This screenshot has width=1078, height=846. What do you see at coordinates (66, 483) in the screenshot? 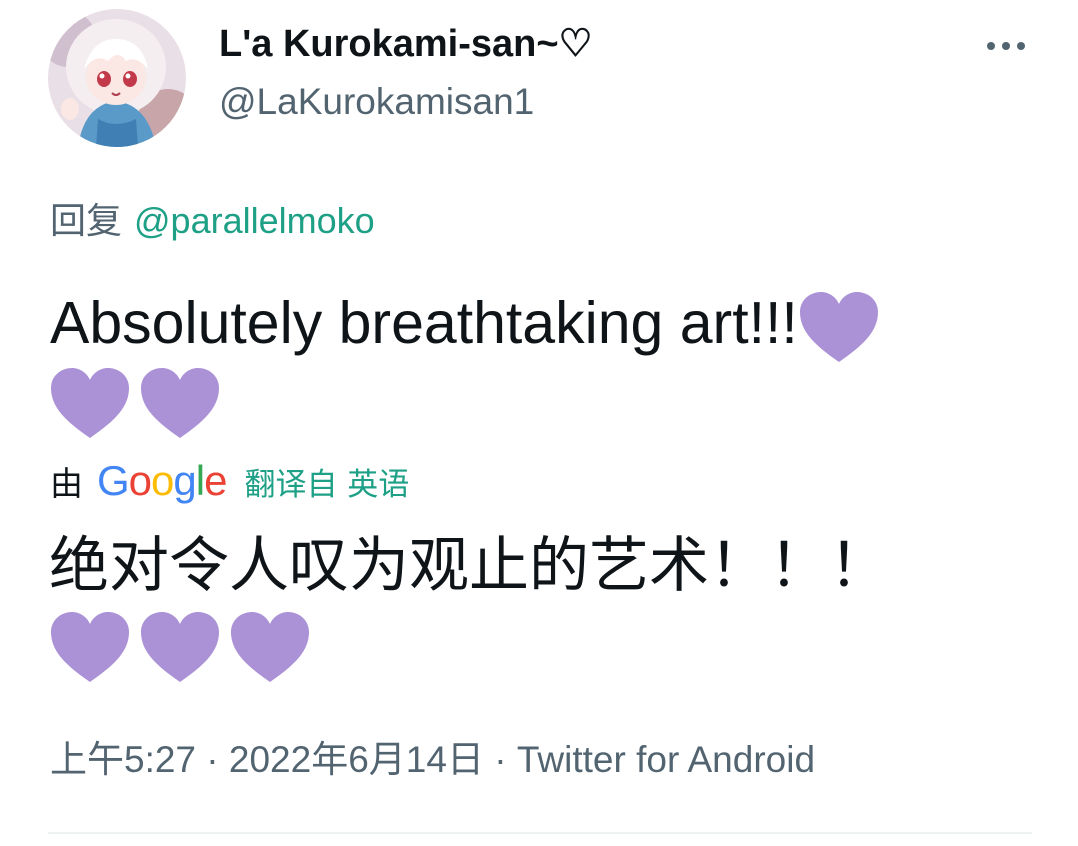
I see `translated-by-label: 由` at bounding box center [66, 483].